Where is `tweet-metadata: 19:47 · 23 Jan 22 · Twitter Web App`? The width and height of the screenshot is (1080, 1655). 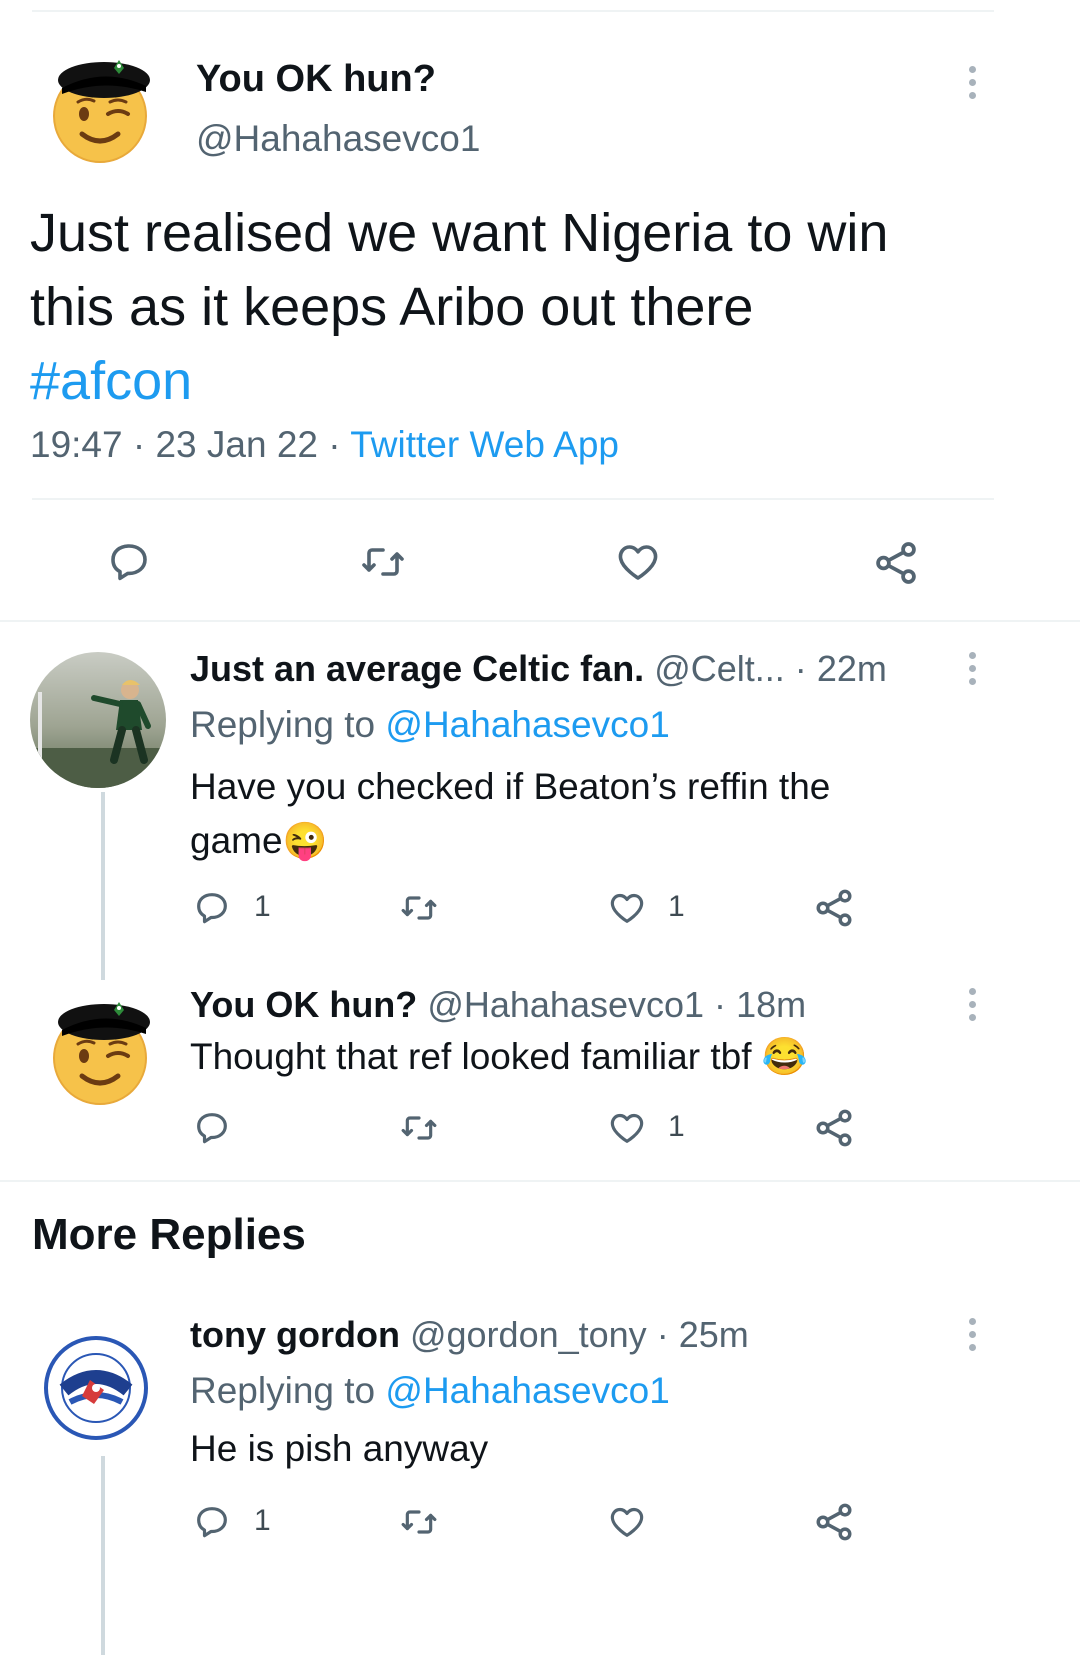 tweet-metadata: 19:47 · 23 Jan 22 · Twitter Web App is located at coordinates (324, 445).